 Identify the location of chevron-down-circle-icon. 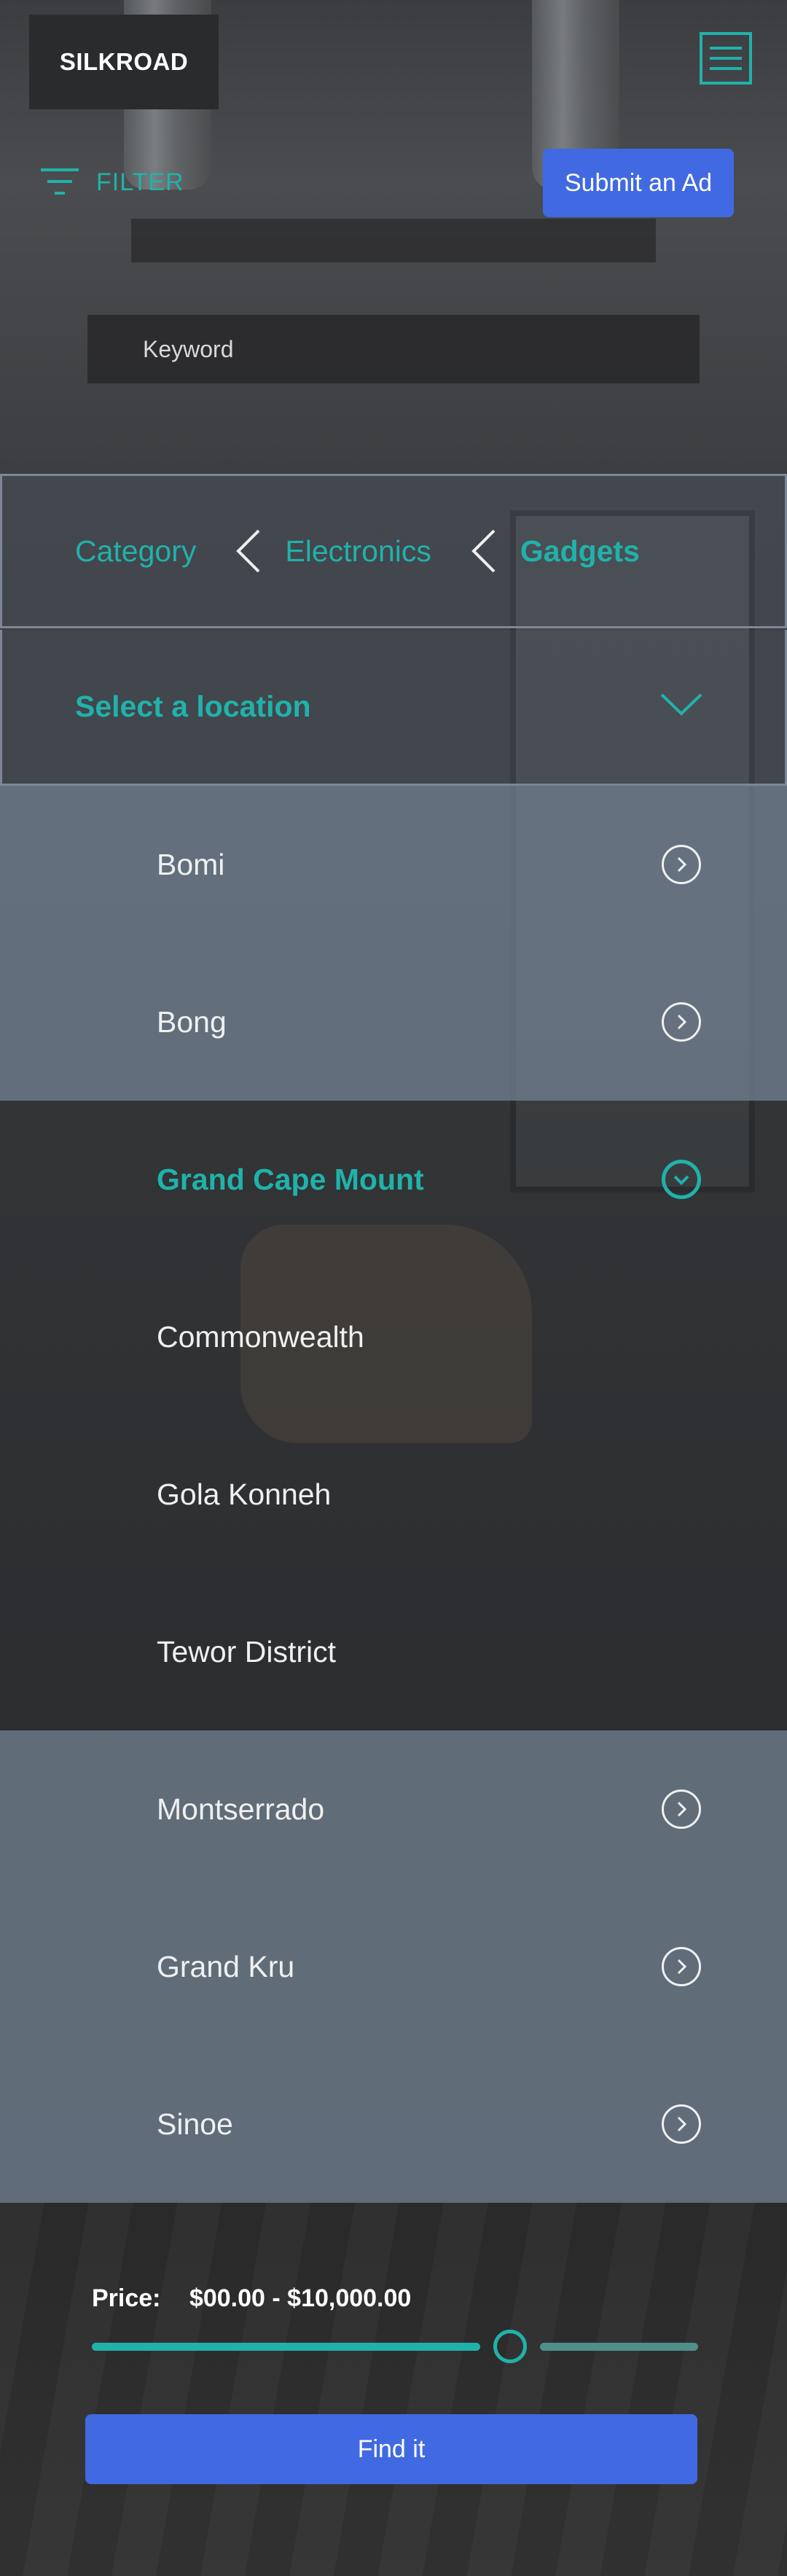
(682, 1179).